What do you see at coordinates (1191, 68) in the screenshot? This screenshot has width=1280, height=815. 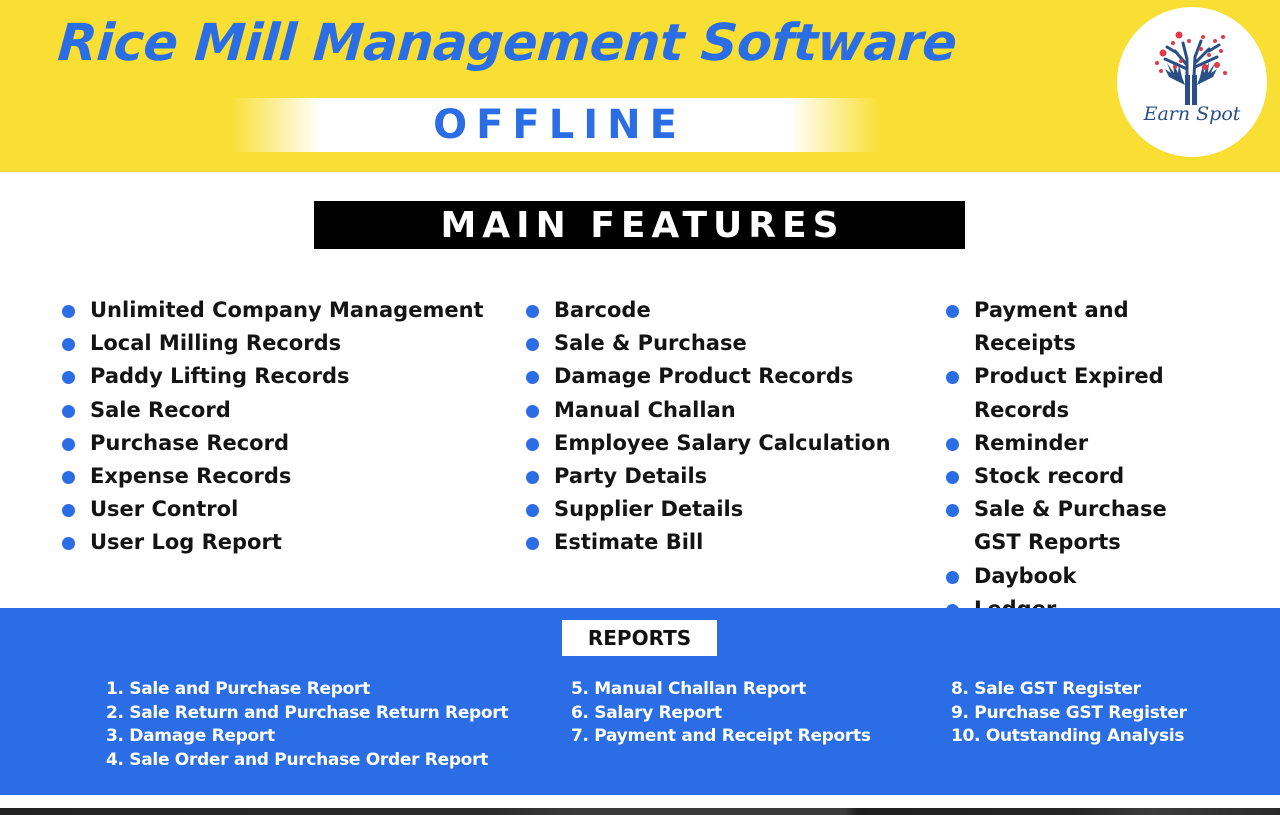 I see `tree-hands-logo-icon` at bounding box center [1191, 68].